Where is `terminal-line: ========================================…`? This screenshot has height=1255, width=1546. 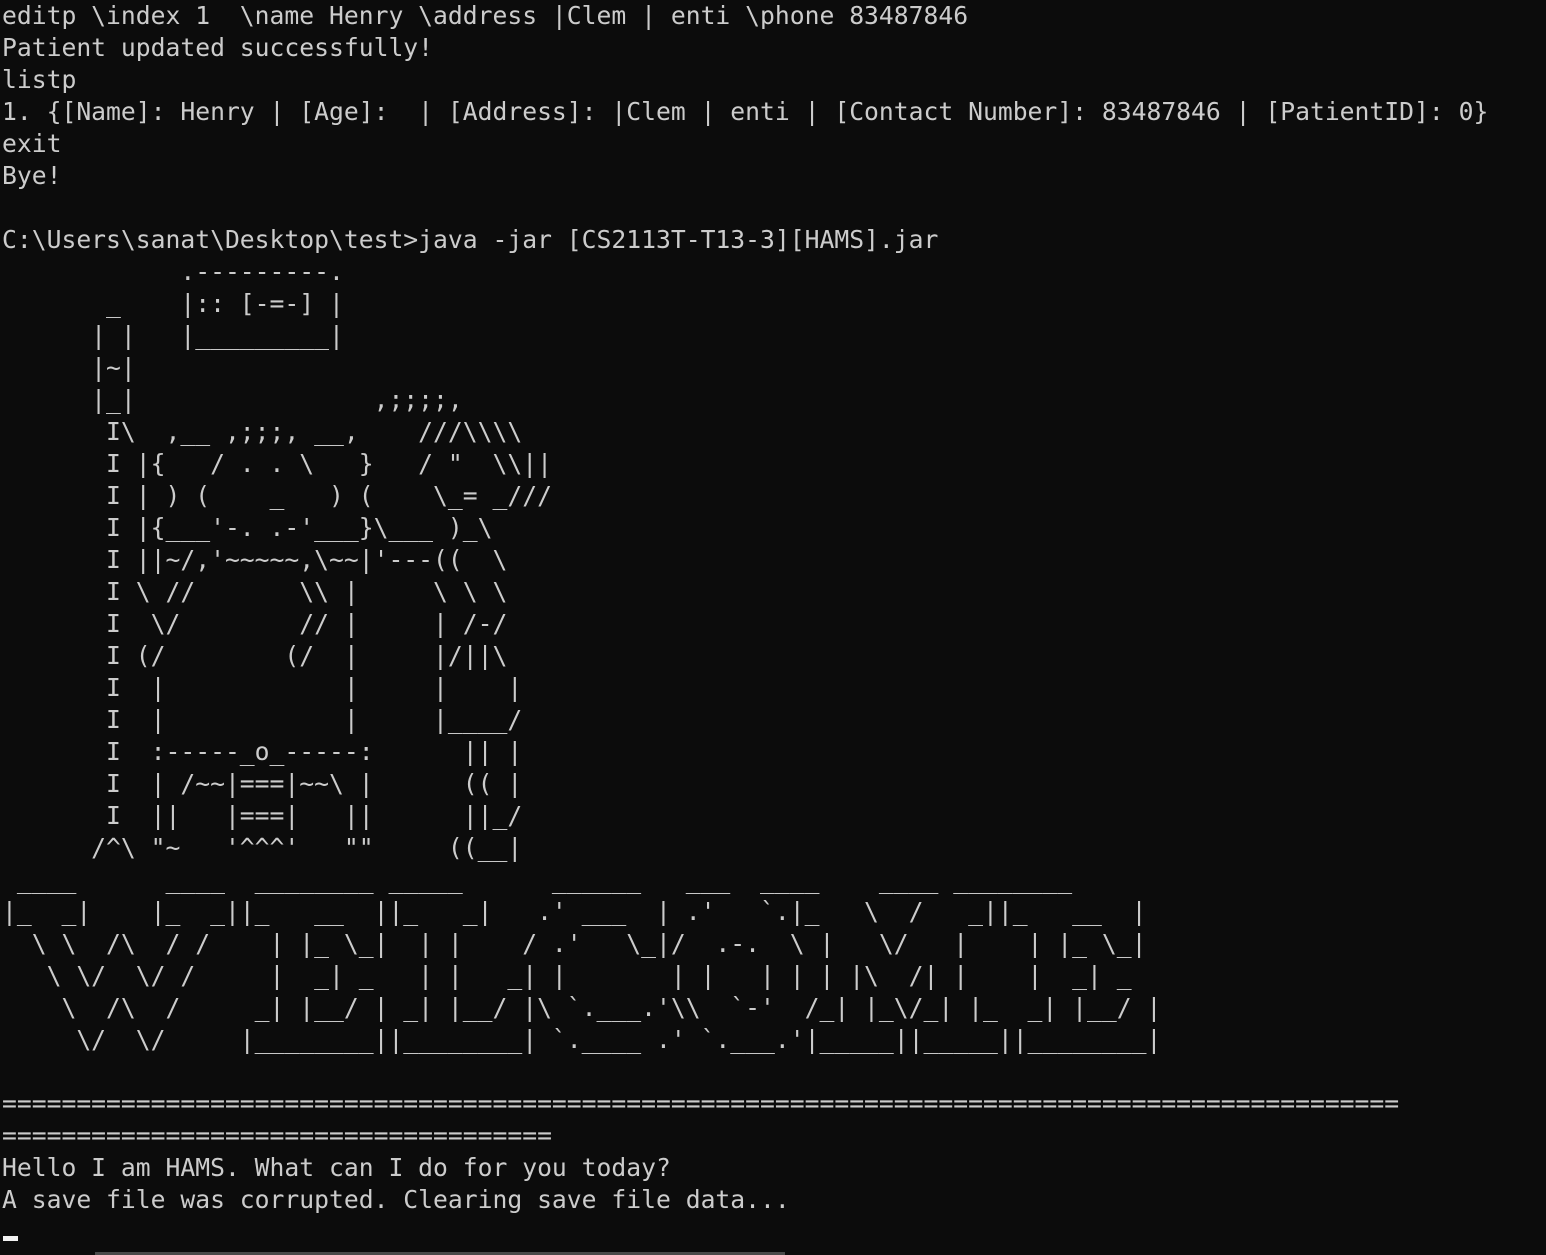
terminal-line: ========================================… is located at coordinates (701, 1103).